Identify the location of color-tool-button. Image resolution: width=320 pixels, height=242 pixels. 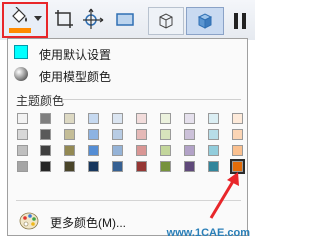
(25, 20).